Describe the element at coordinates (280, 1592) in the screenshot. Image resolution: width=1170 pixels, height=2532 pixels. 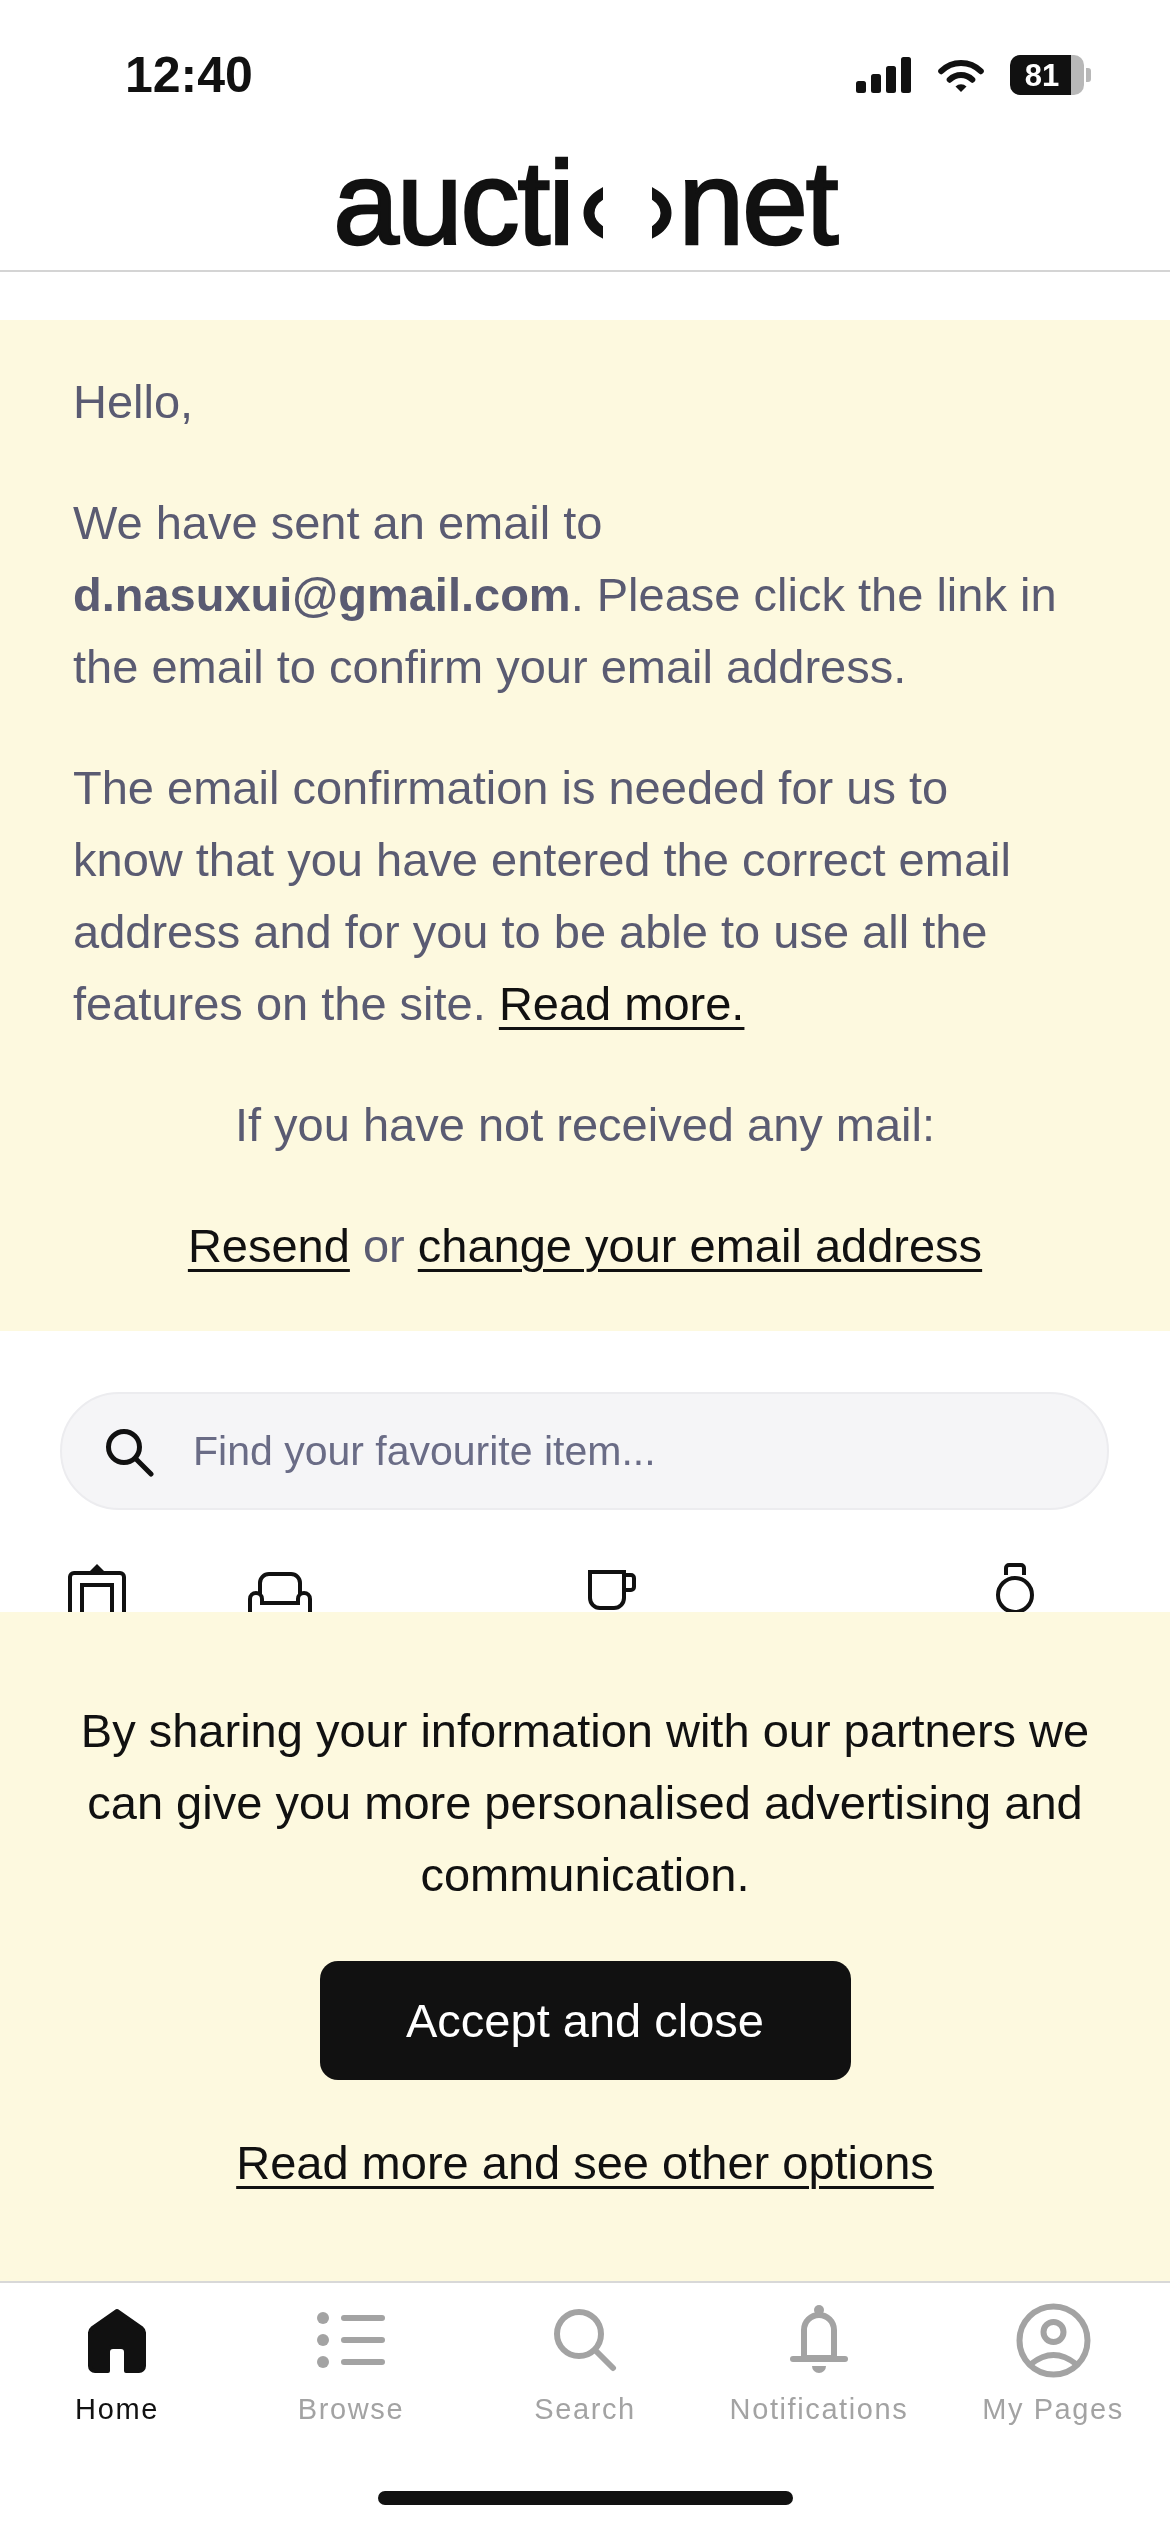
I see `sofa-icon` at that location.